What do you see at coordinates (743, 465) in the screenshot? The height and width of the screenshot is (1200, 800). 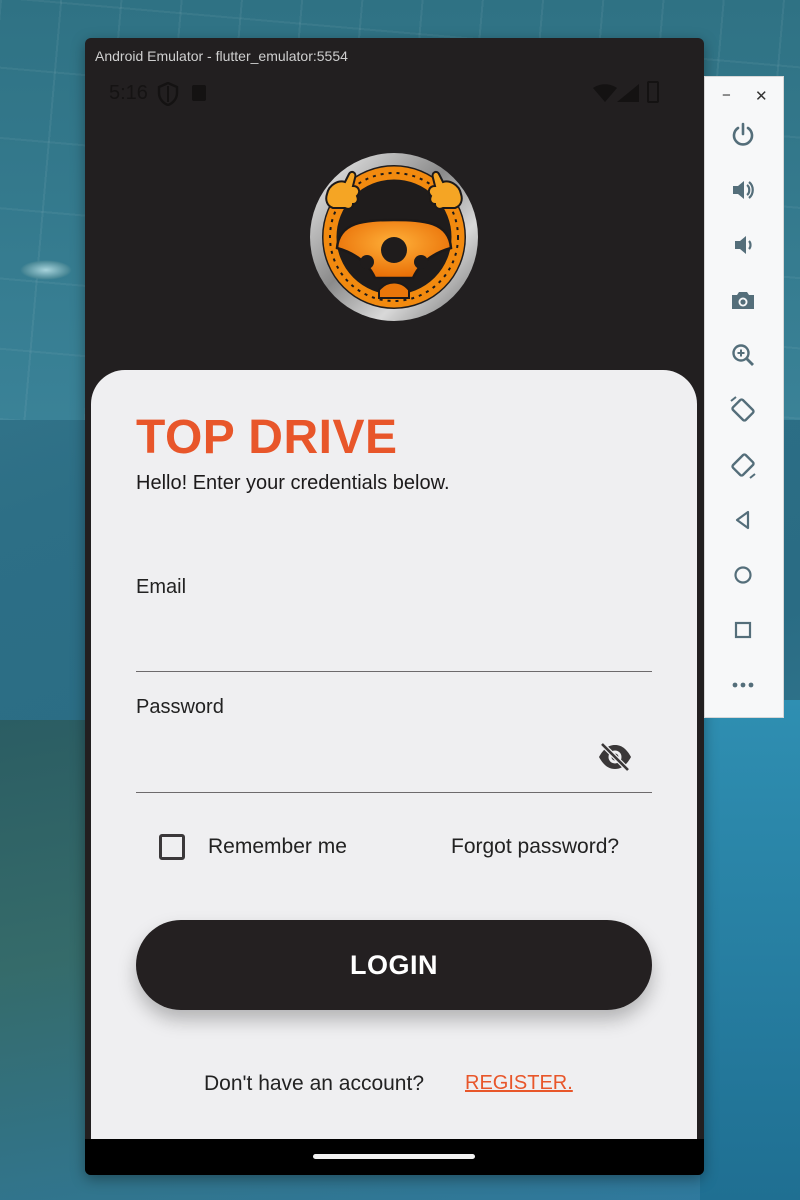 I see `rotate-right-icon` at bounding box center [743, 465].